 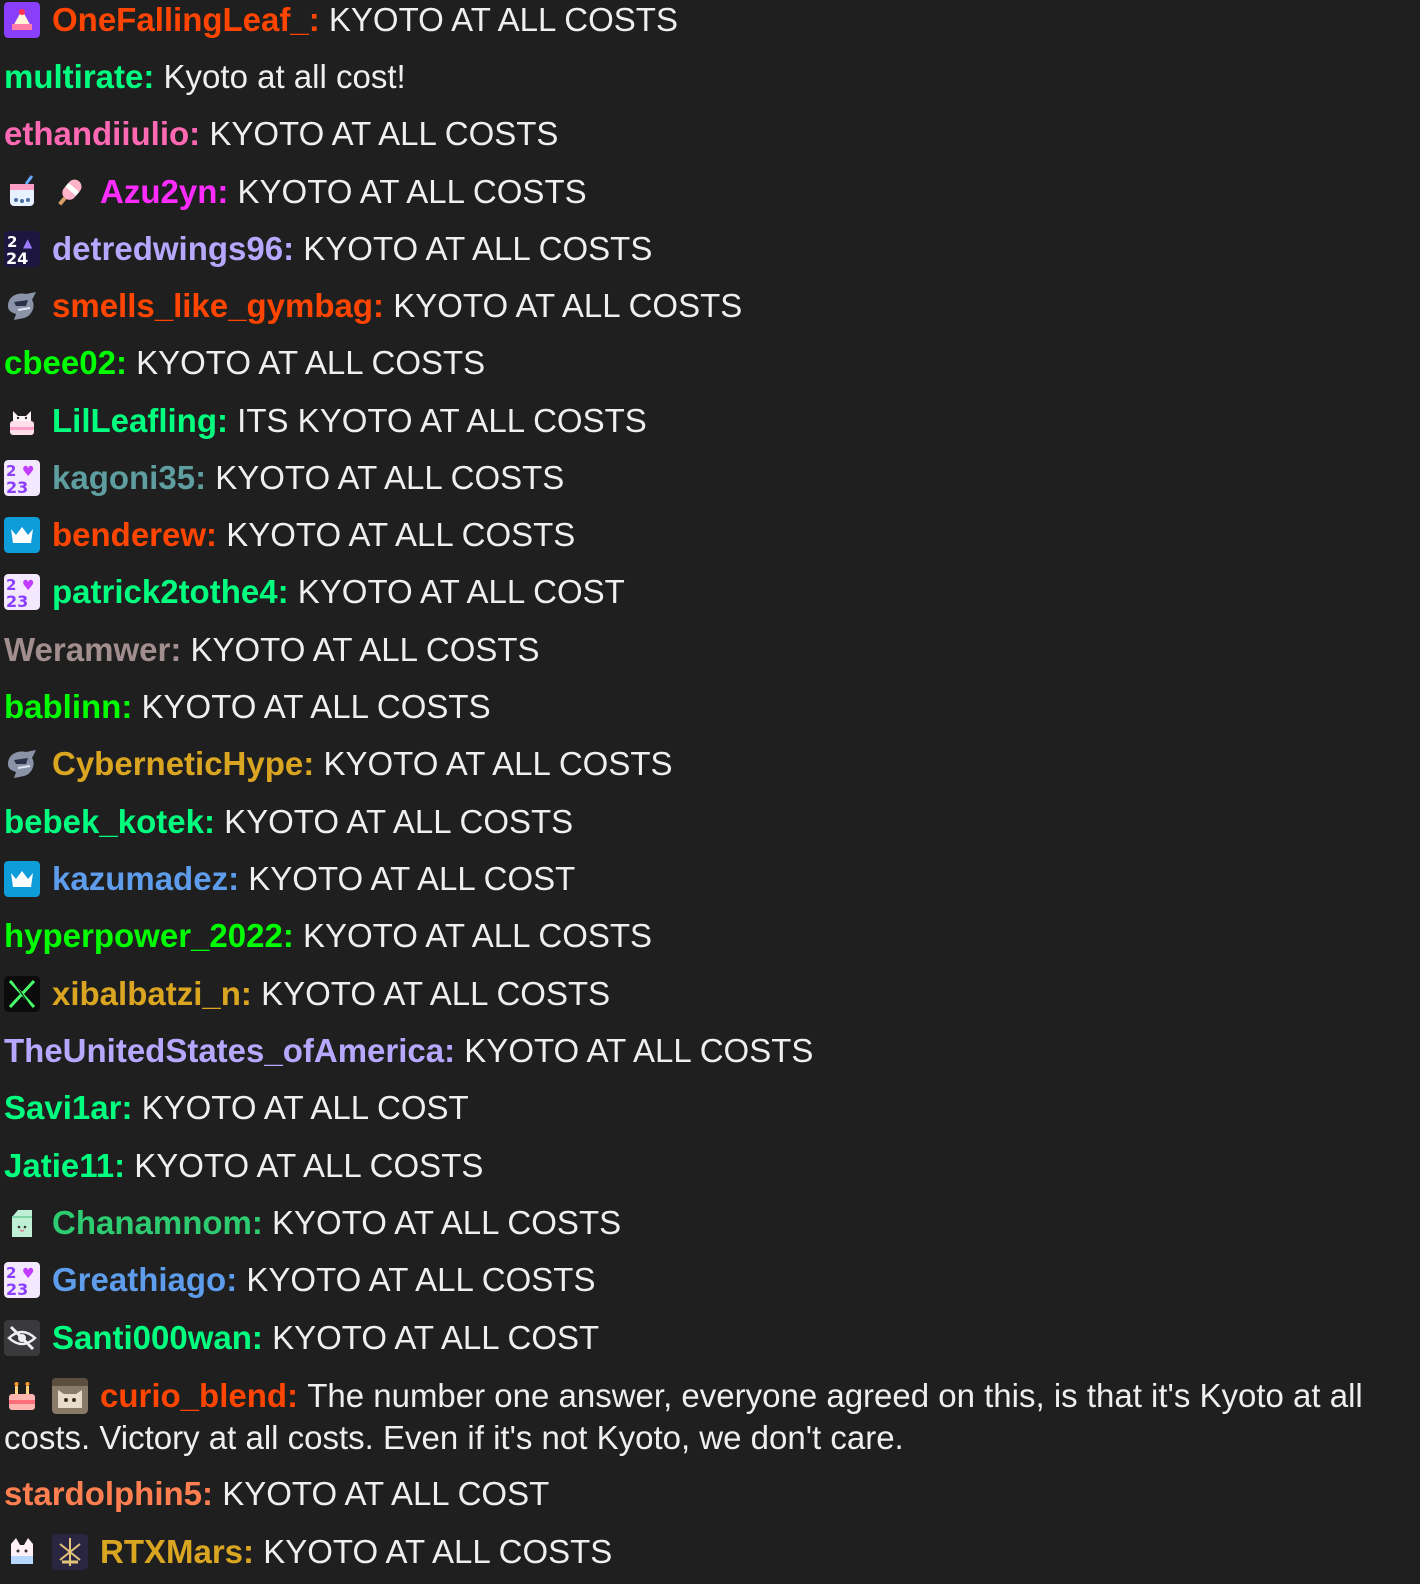 I want to click on boba-badge-icon, so click(x=22, y=192).